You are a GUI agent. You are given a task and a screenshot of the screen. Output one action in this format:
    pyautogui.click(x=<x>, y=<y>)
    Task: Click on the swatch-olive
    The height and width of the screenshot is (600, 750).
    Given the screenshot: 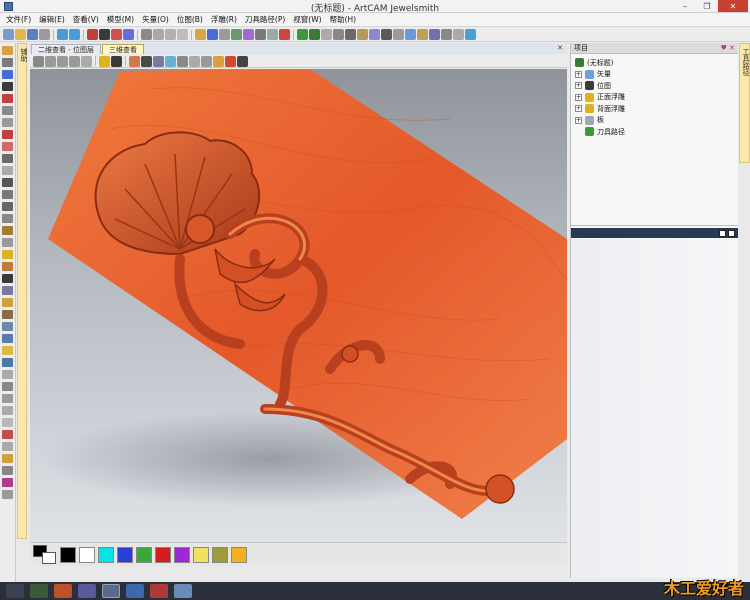 What is the action you would take?
    pyautogui.click(x=220, y=554)
    